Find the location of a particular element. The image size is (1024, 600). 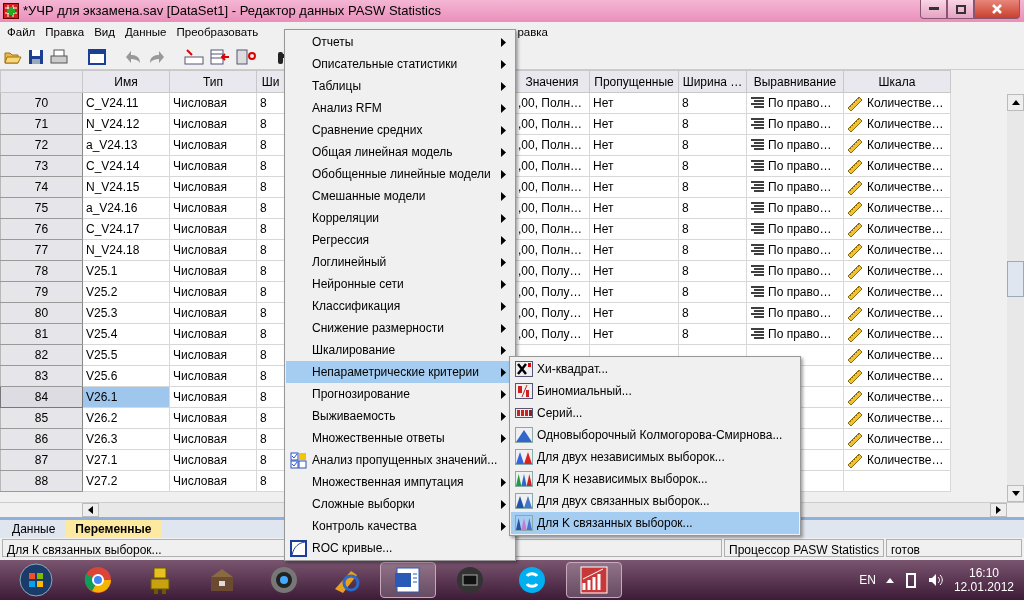

row-header: 72 is located at coordinates (41, 145).